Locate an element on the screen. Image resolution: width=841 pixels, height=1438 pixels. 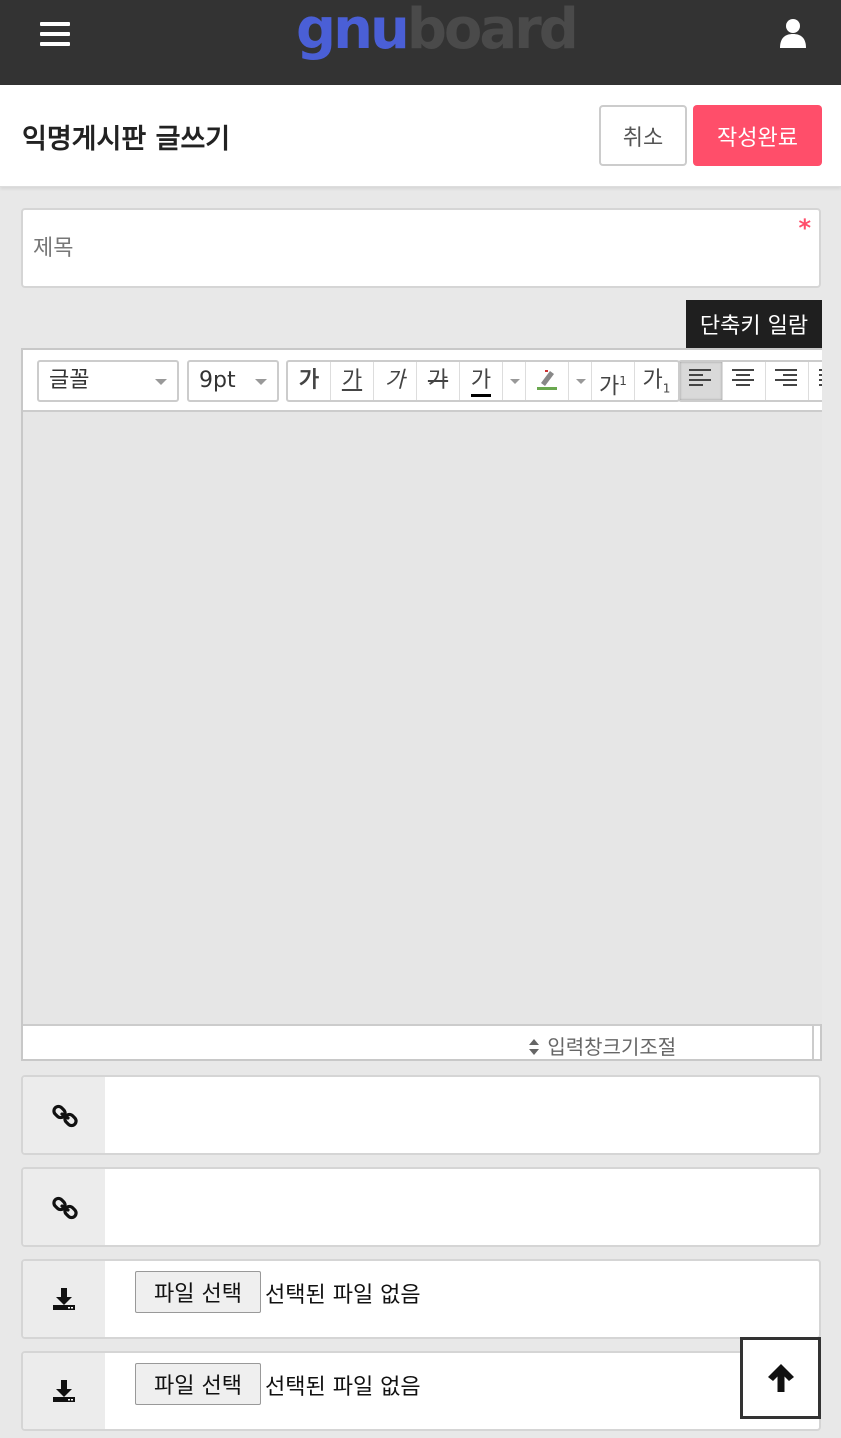
highlight-color-button is located at coordinates (547, 381).